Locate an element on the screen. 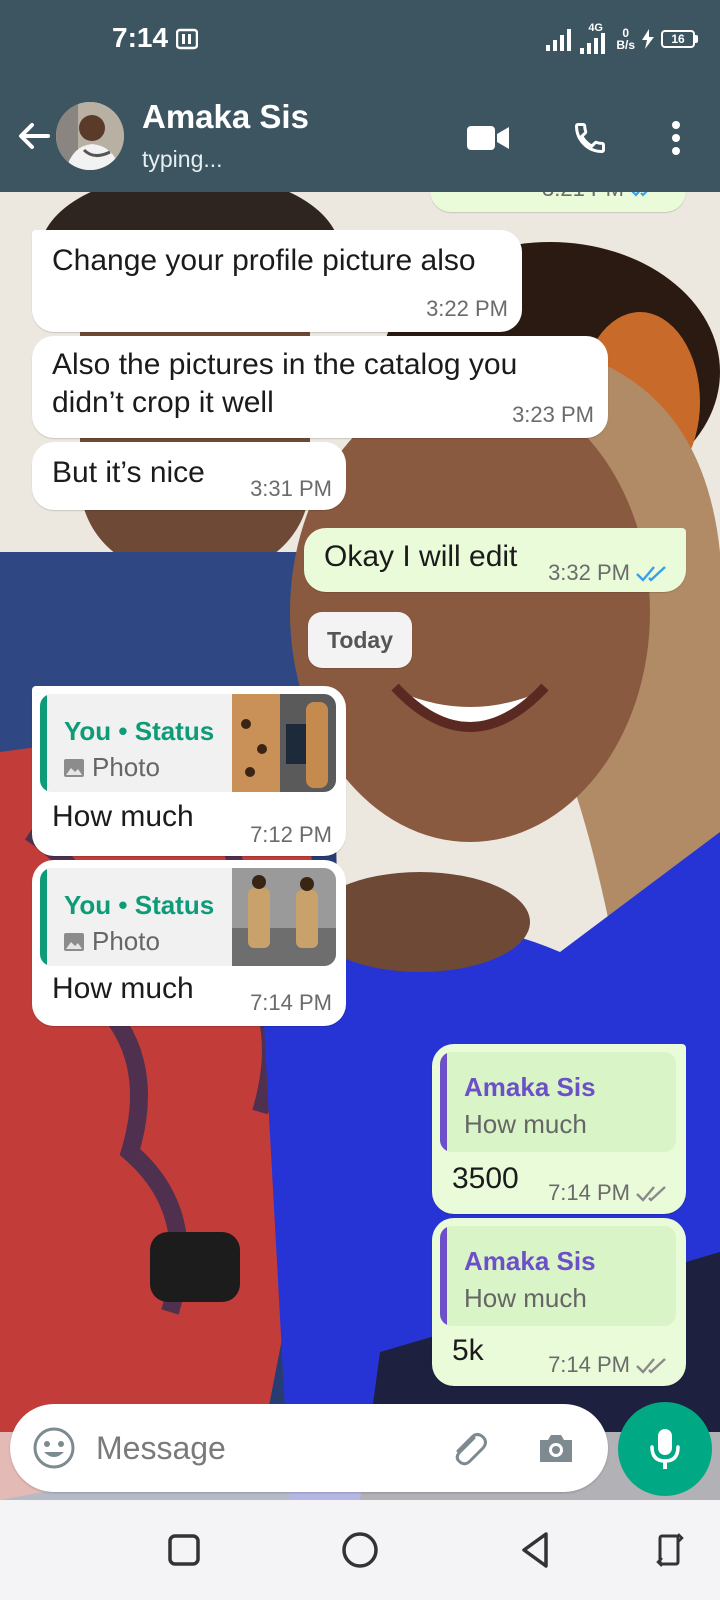 Image resolution: width=720 pixels, height=1600 pixels. video-camera-icon is located at coordinates (488, 138).